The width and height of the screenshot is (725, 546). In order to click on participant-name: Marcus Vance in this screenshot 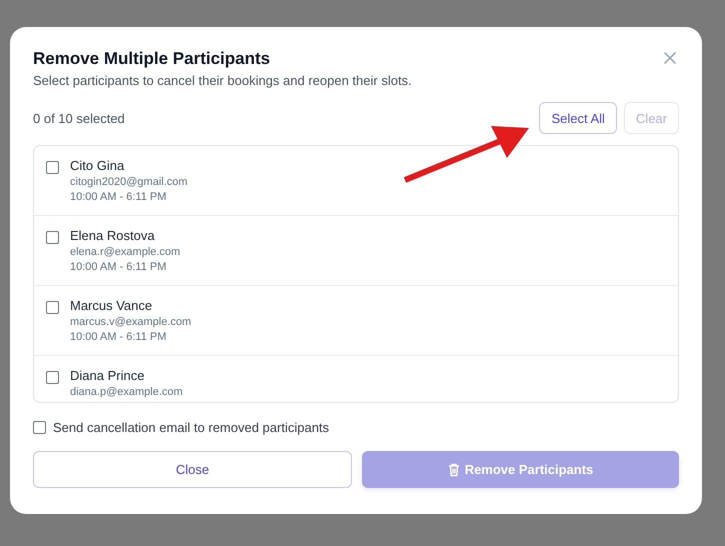, I will do `click(112, 305)`.